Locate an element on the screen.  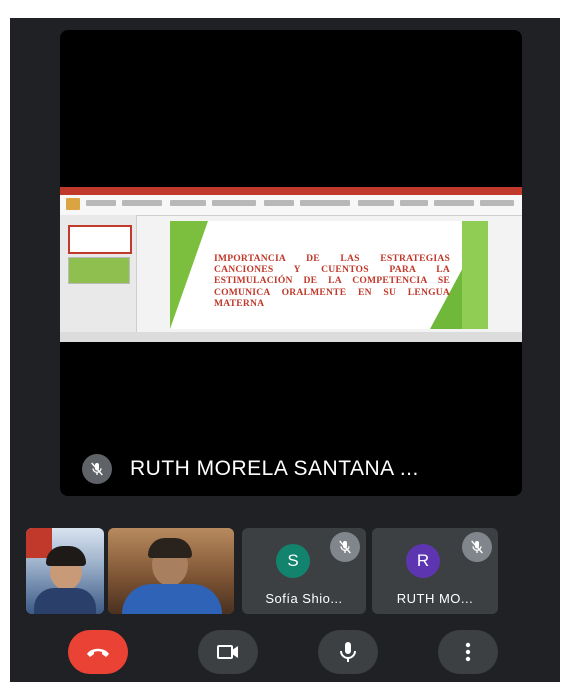
avatar: S is located at coordinates (293, 561).